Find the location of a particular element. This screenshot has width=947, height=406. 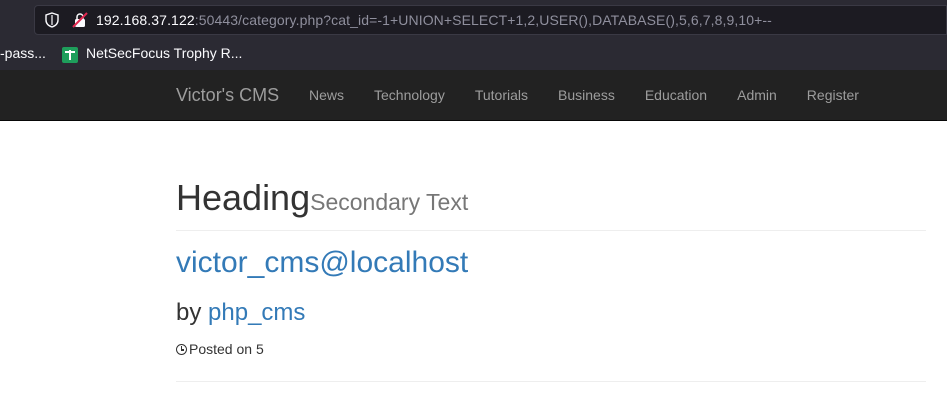

nav-link-news: News is located at coordinates (326, 95).